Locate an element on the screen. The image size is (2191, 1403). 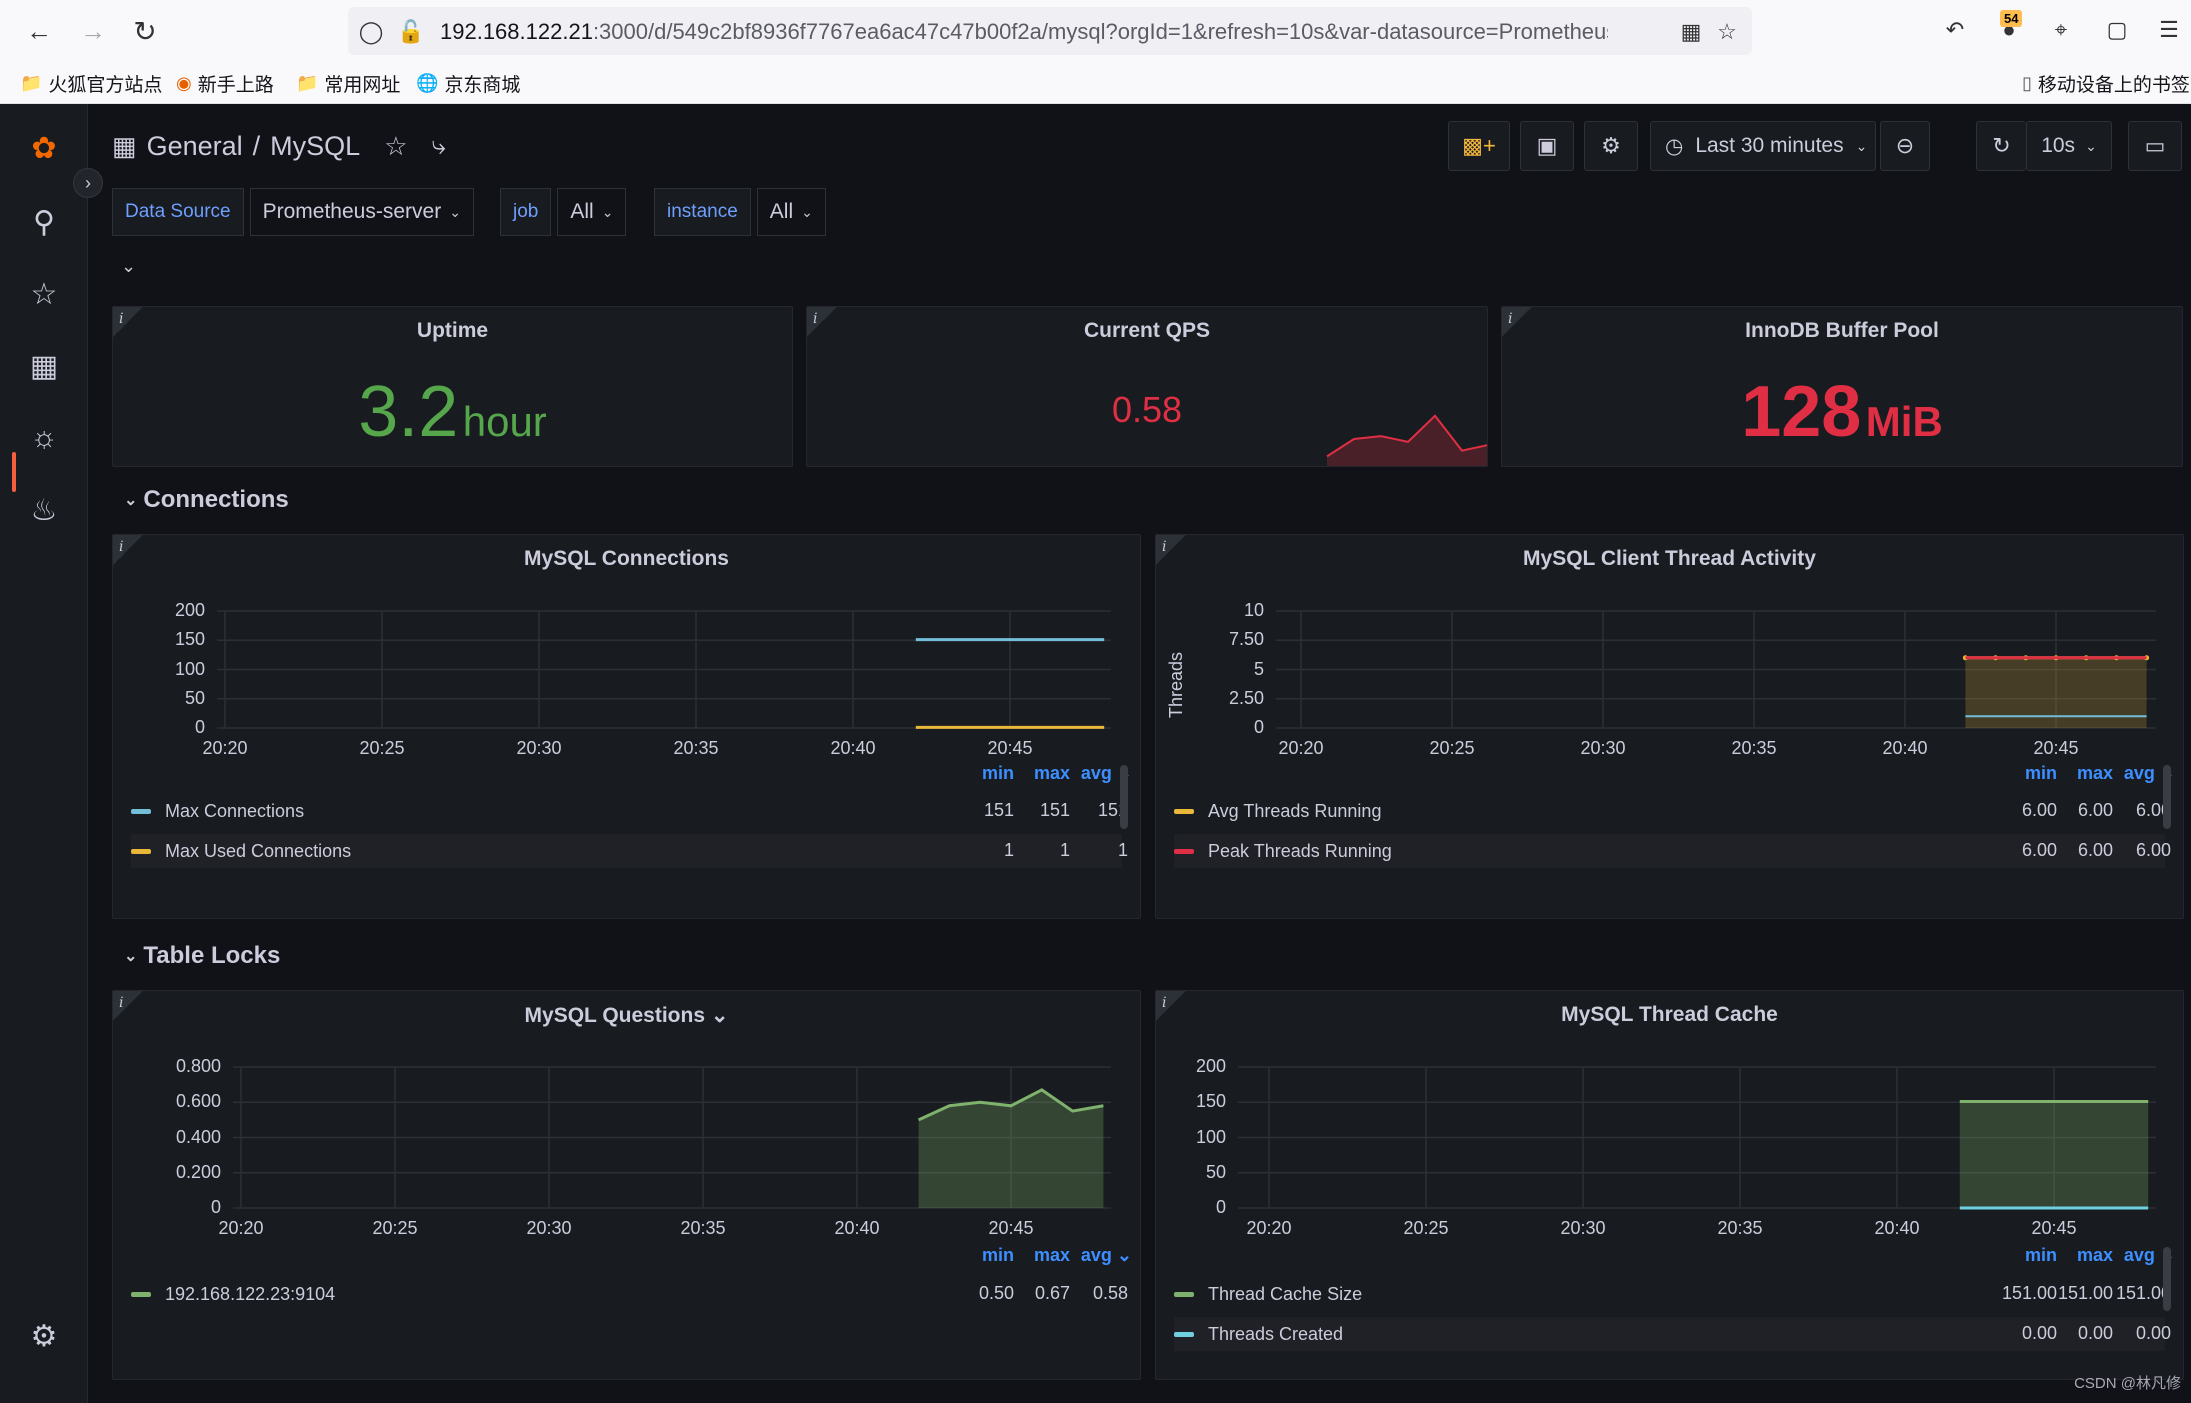
breadcrumb-folder: General is located at coordinates (195, 146).